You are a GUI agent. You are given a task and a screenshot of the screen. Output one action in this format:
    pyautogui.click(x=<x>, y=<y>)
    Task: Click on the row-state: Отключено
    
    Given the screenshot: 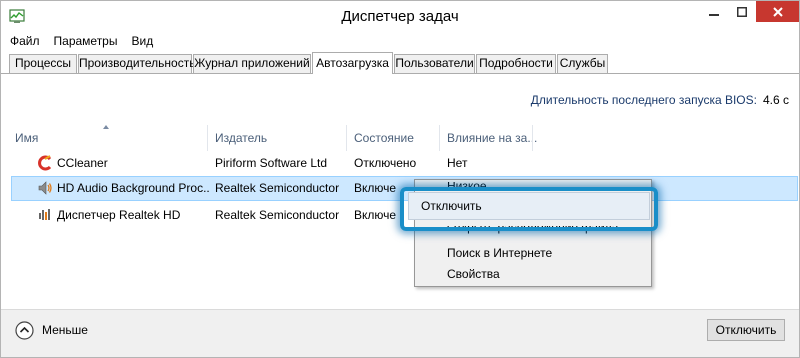 What is the action you would take?
    pyautogui.click(x=385, y=163)
    